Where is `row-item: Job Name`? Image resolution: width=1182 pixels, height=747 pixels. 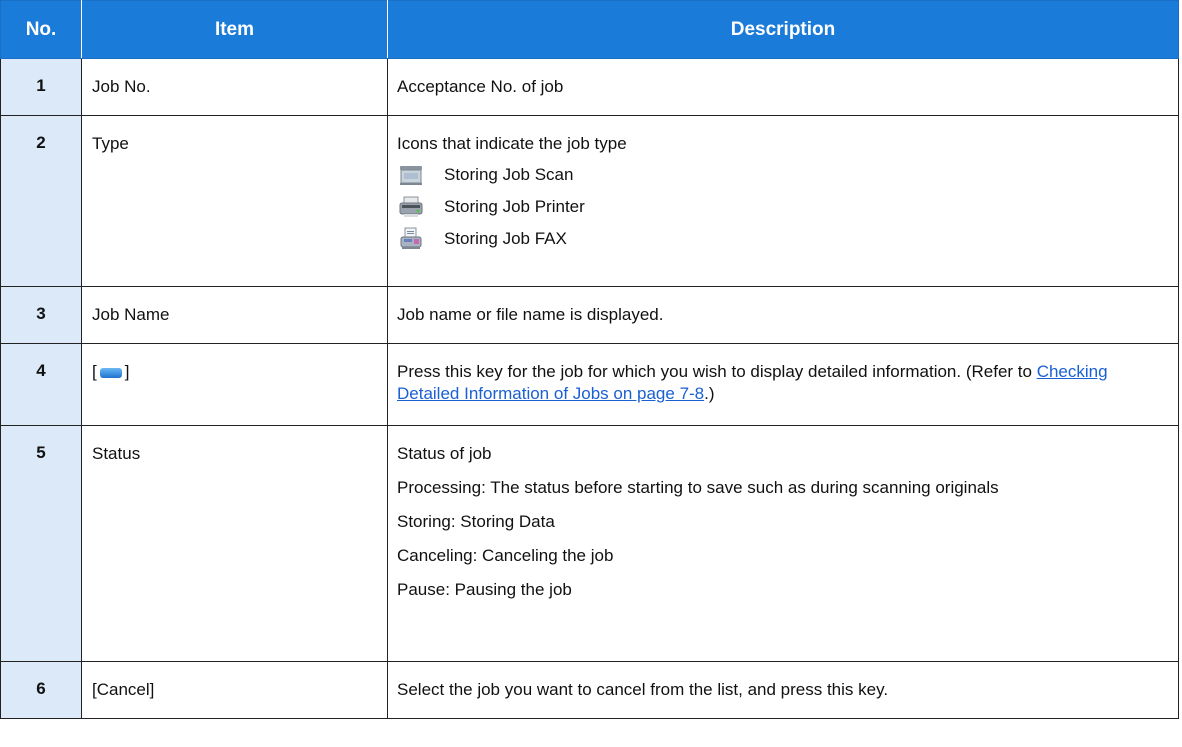 row-item: Job Name is located at coordinates (234, 315).